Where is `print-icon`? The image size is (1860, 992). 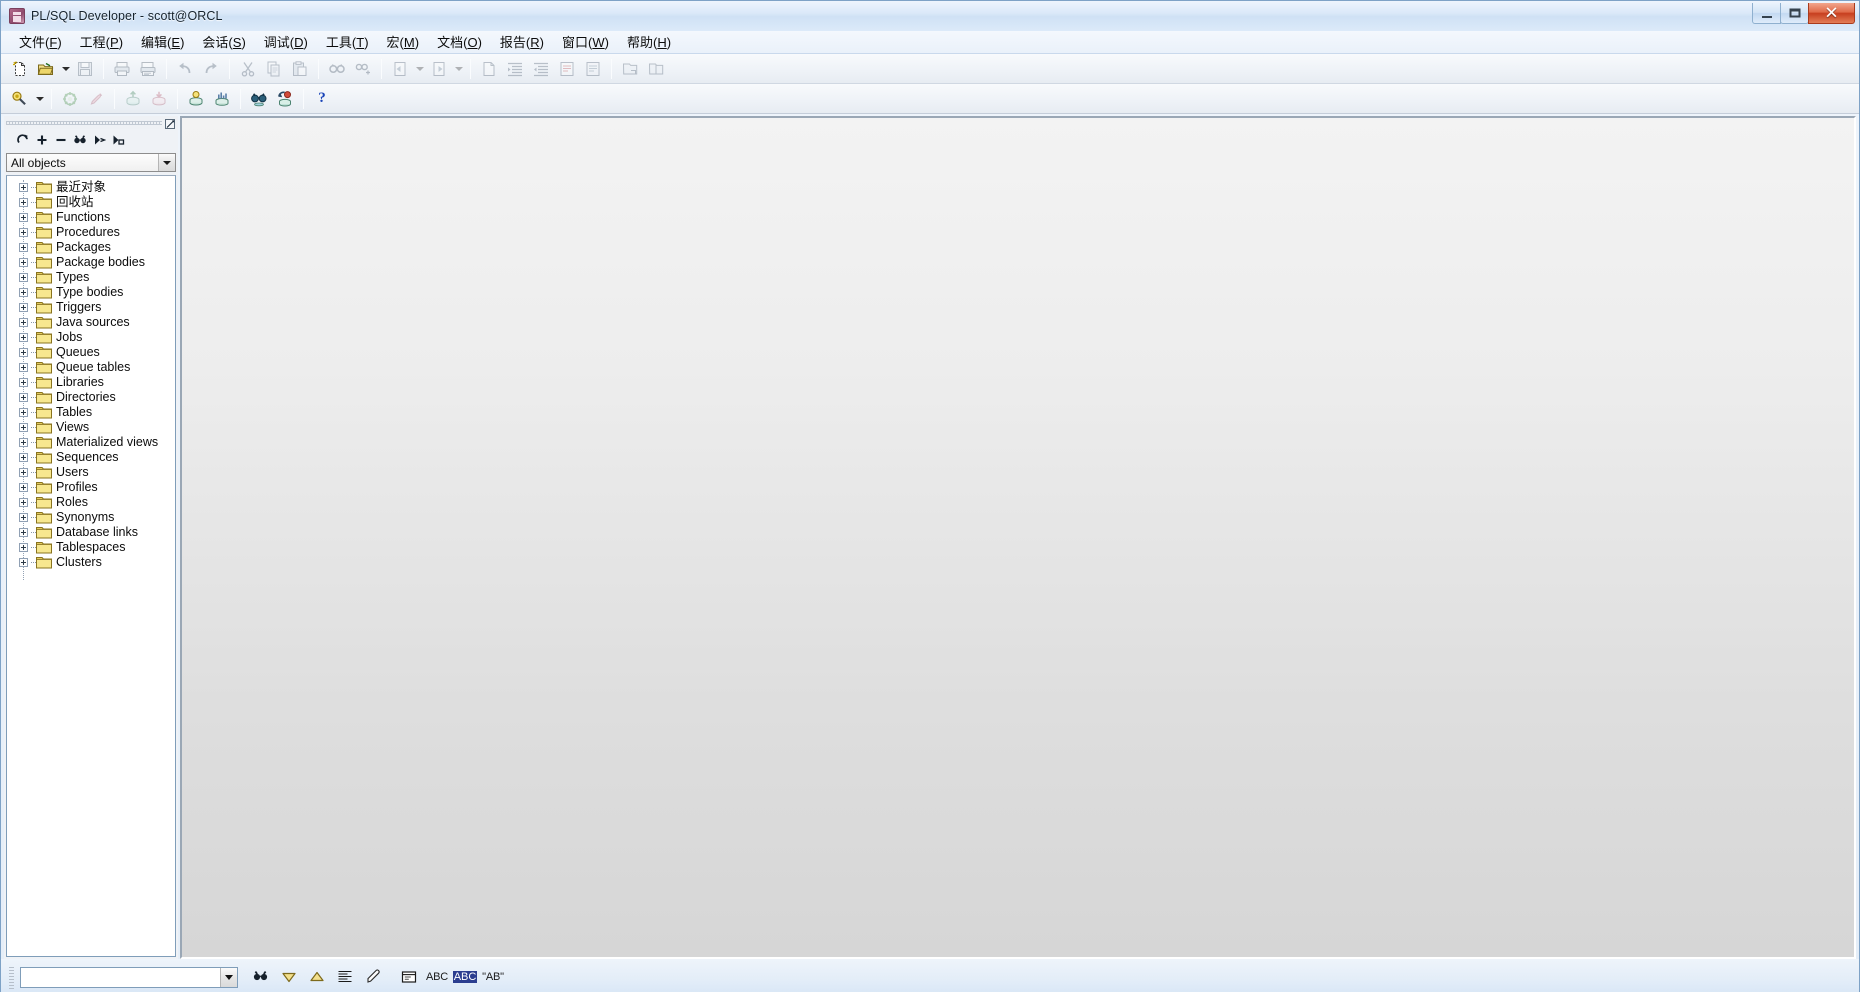
print-icon is located at coordinates (122, 69).